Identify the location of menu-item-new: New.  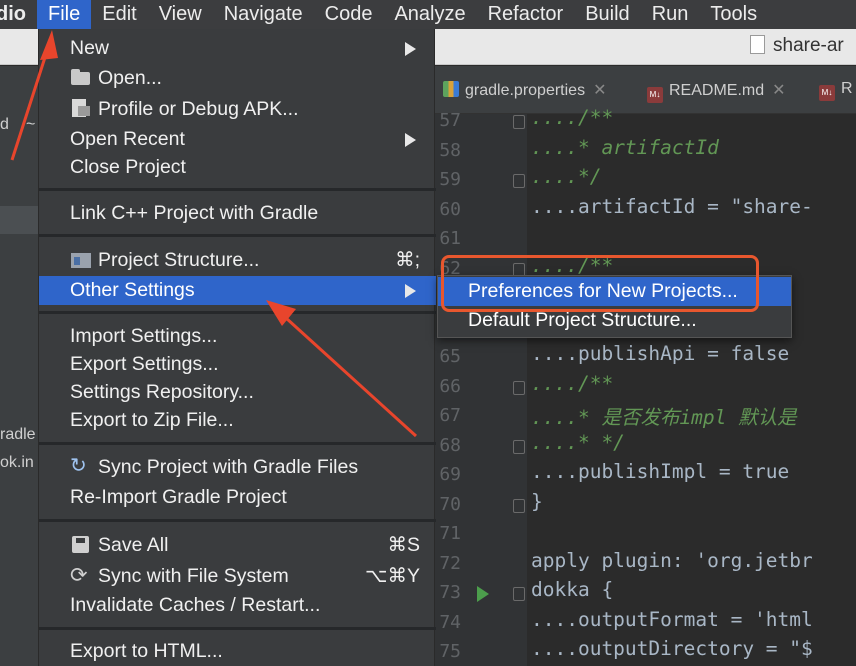
(237, 48).